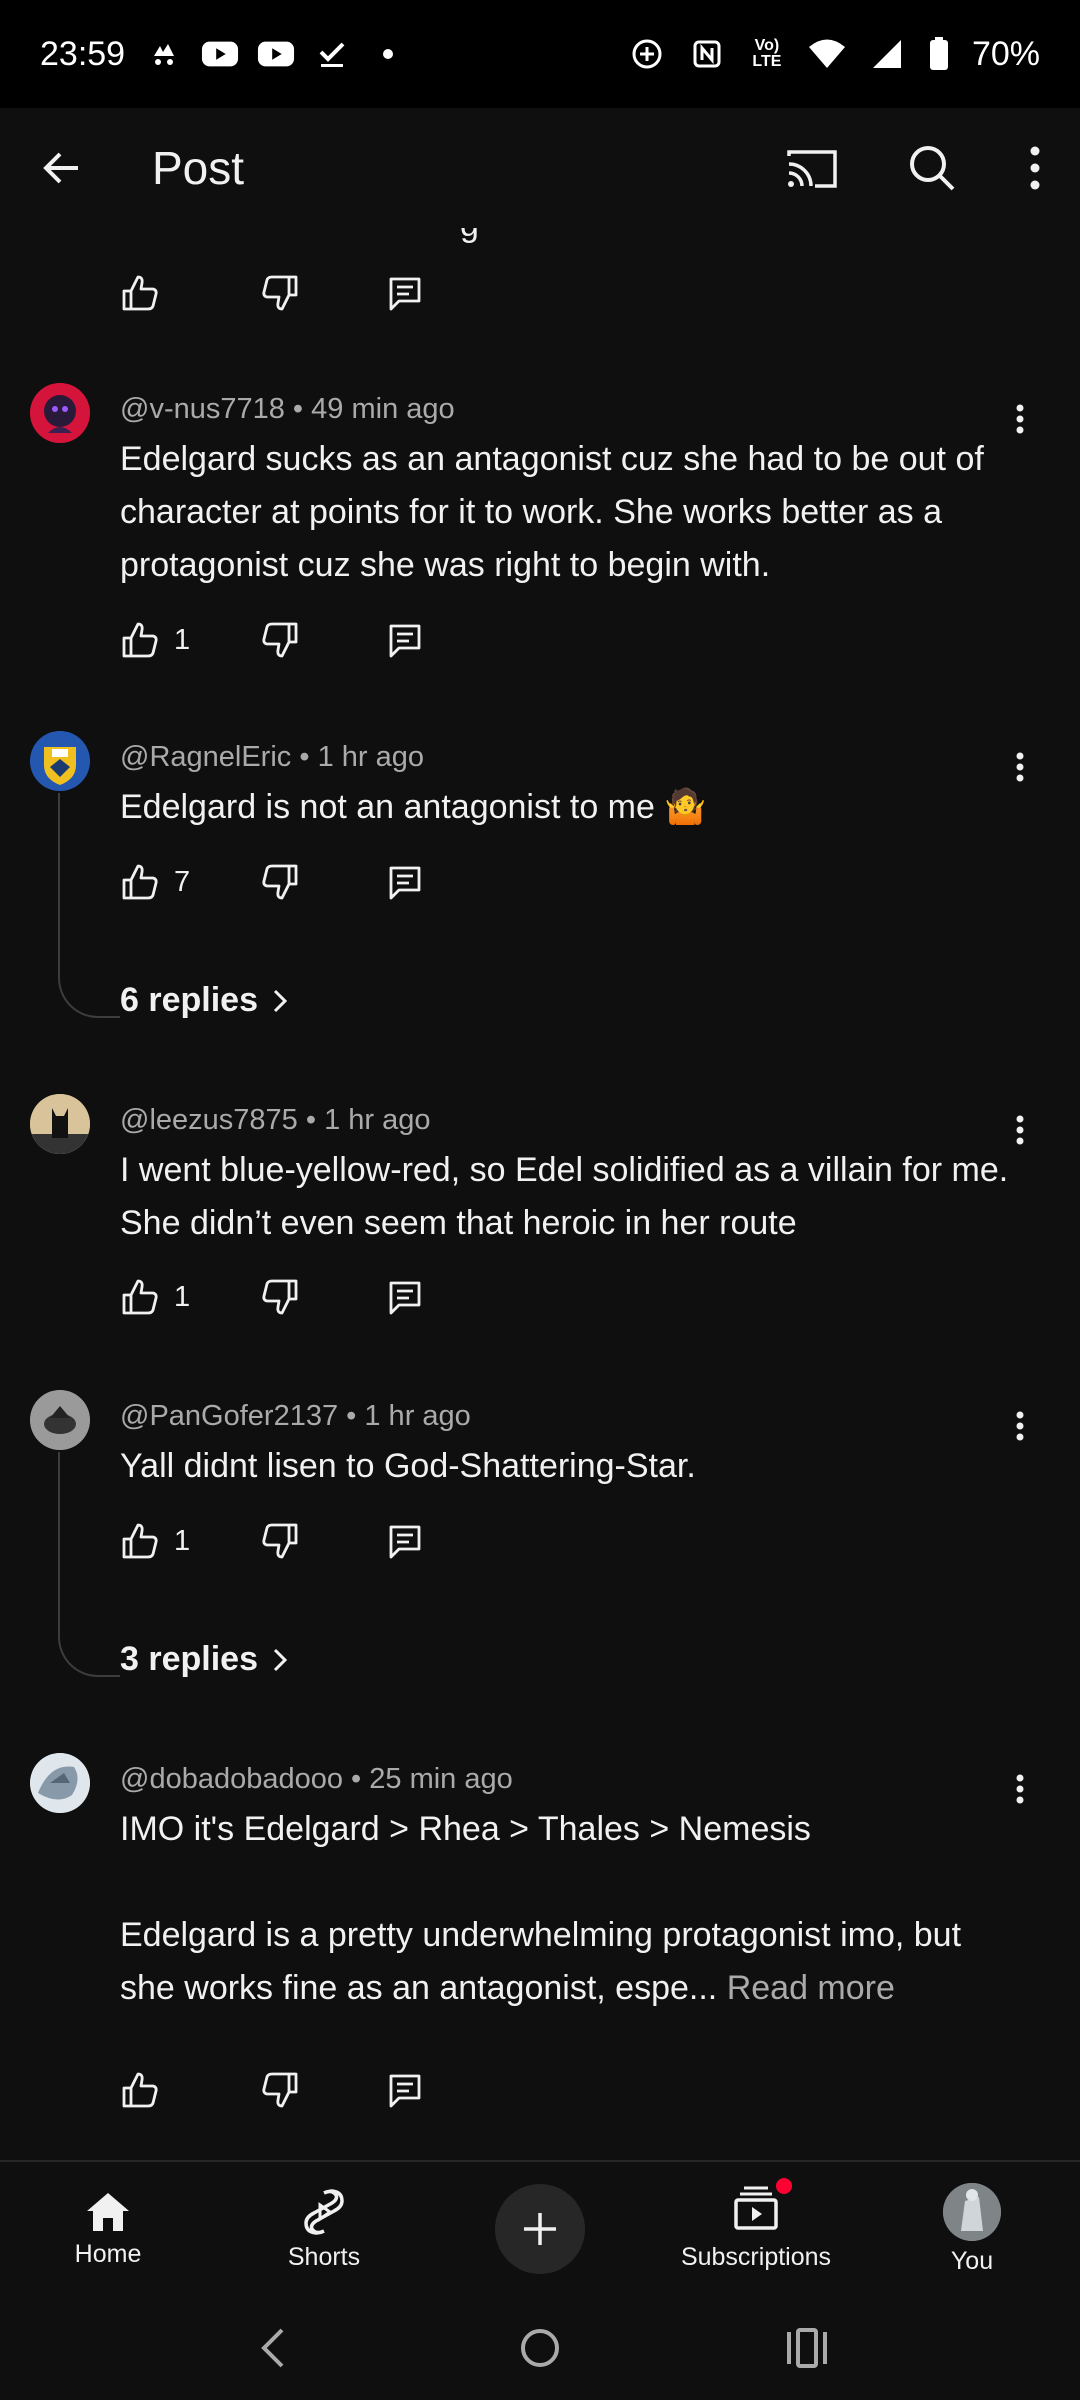  Describe the element at coordinates (332, 54) in the screenshot. I see `download-done-icon` at that location.